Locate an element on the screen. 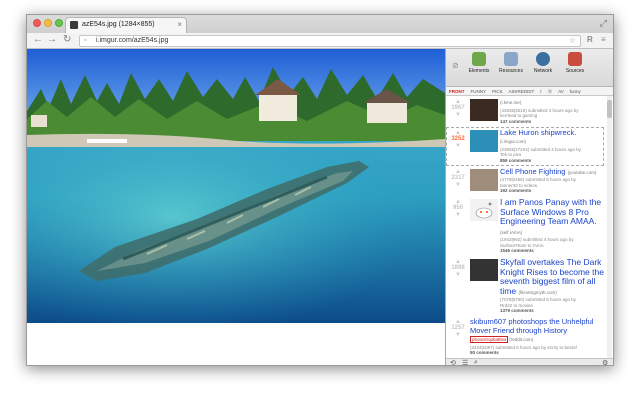 The width and height of the screenshot is (640, 400). post-score: 1967 is located at coordinates (458, 108).